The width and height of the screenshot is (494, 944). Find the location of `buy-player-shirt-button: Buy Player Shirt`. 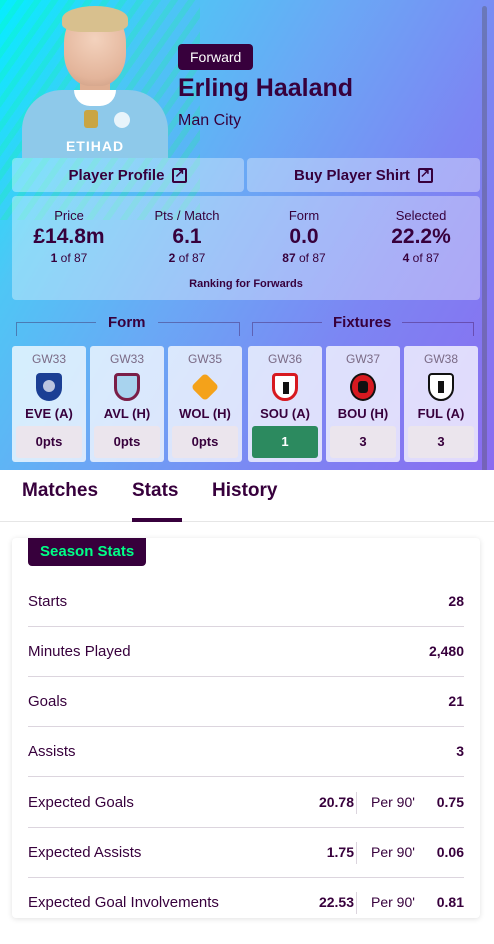

buy-player-shirt-button: Buy Player Shirt is located at coordinates (363, 175).